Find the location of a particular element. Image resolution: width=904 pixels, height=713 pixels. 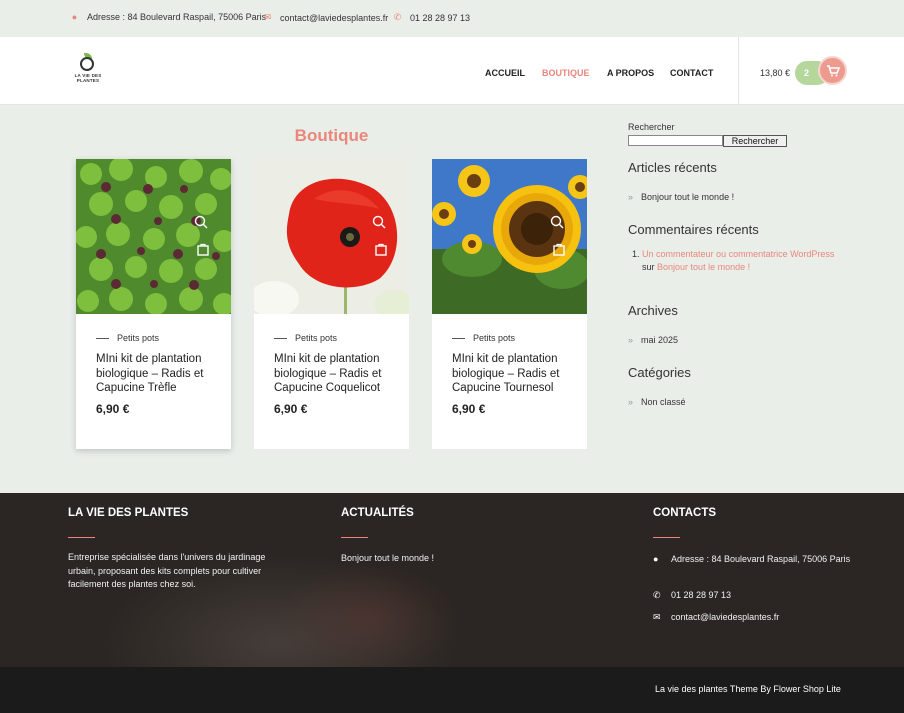

topbar-phone-text: 01 28 28 97 13 is located at coordinates (440, 18).